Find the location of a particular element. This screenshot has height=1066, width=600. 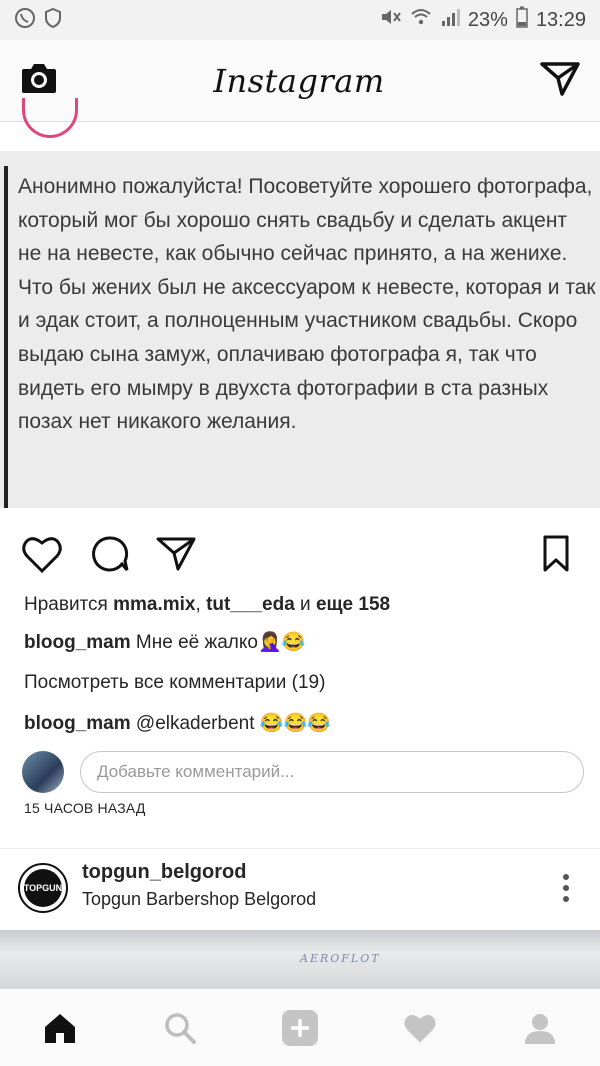

post-username: topgun_belgorod is located at coordinates (164, 872).